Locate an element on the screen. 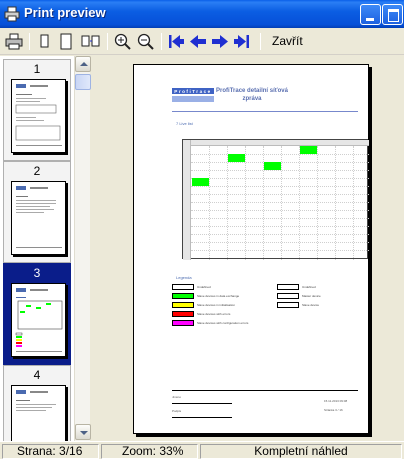 The image size is (404, 459). thumbnail-scrollbar is located at coordinates (82, 248).